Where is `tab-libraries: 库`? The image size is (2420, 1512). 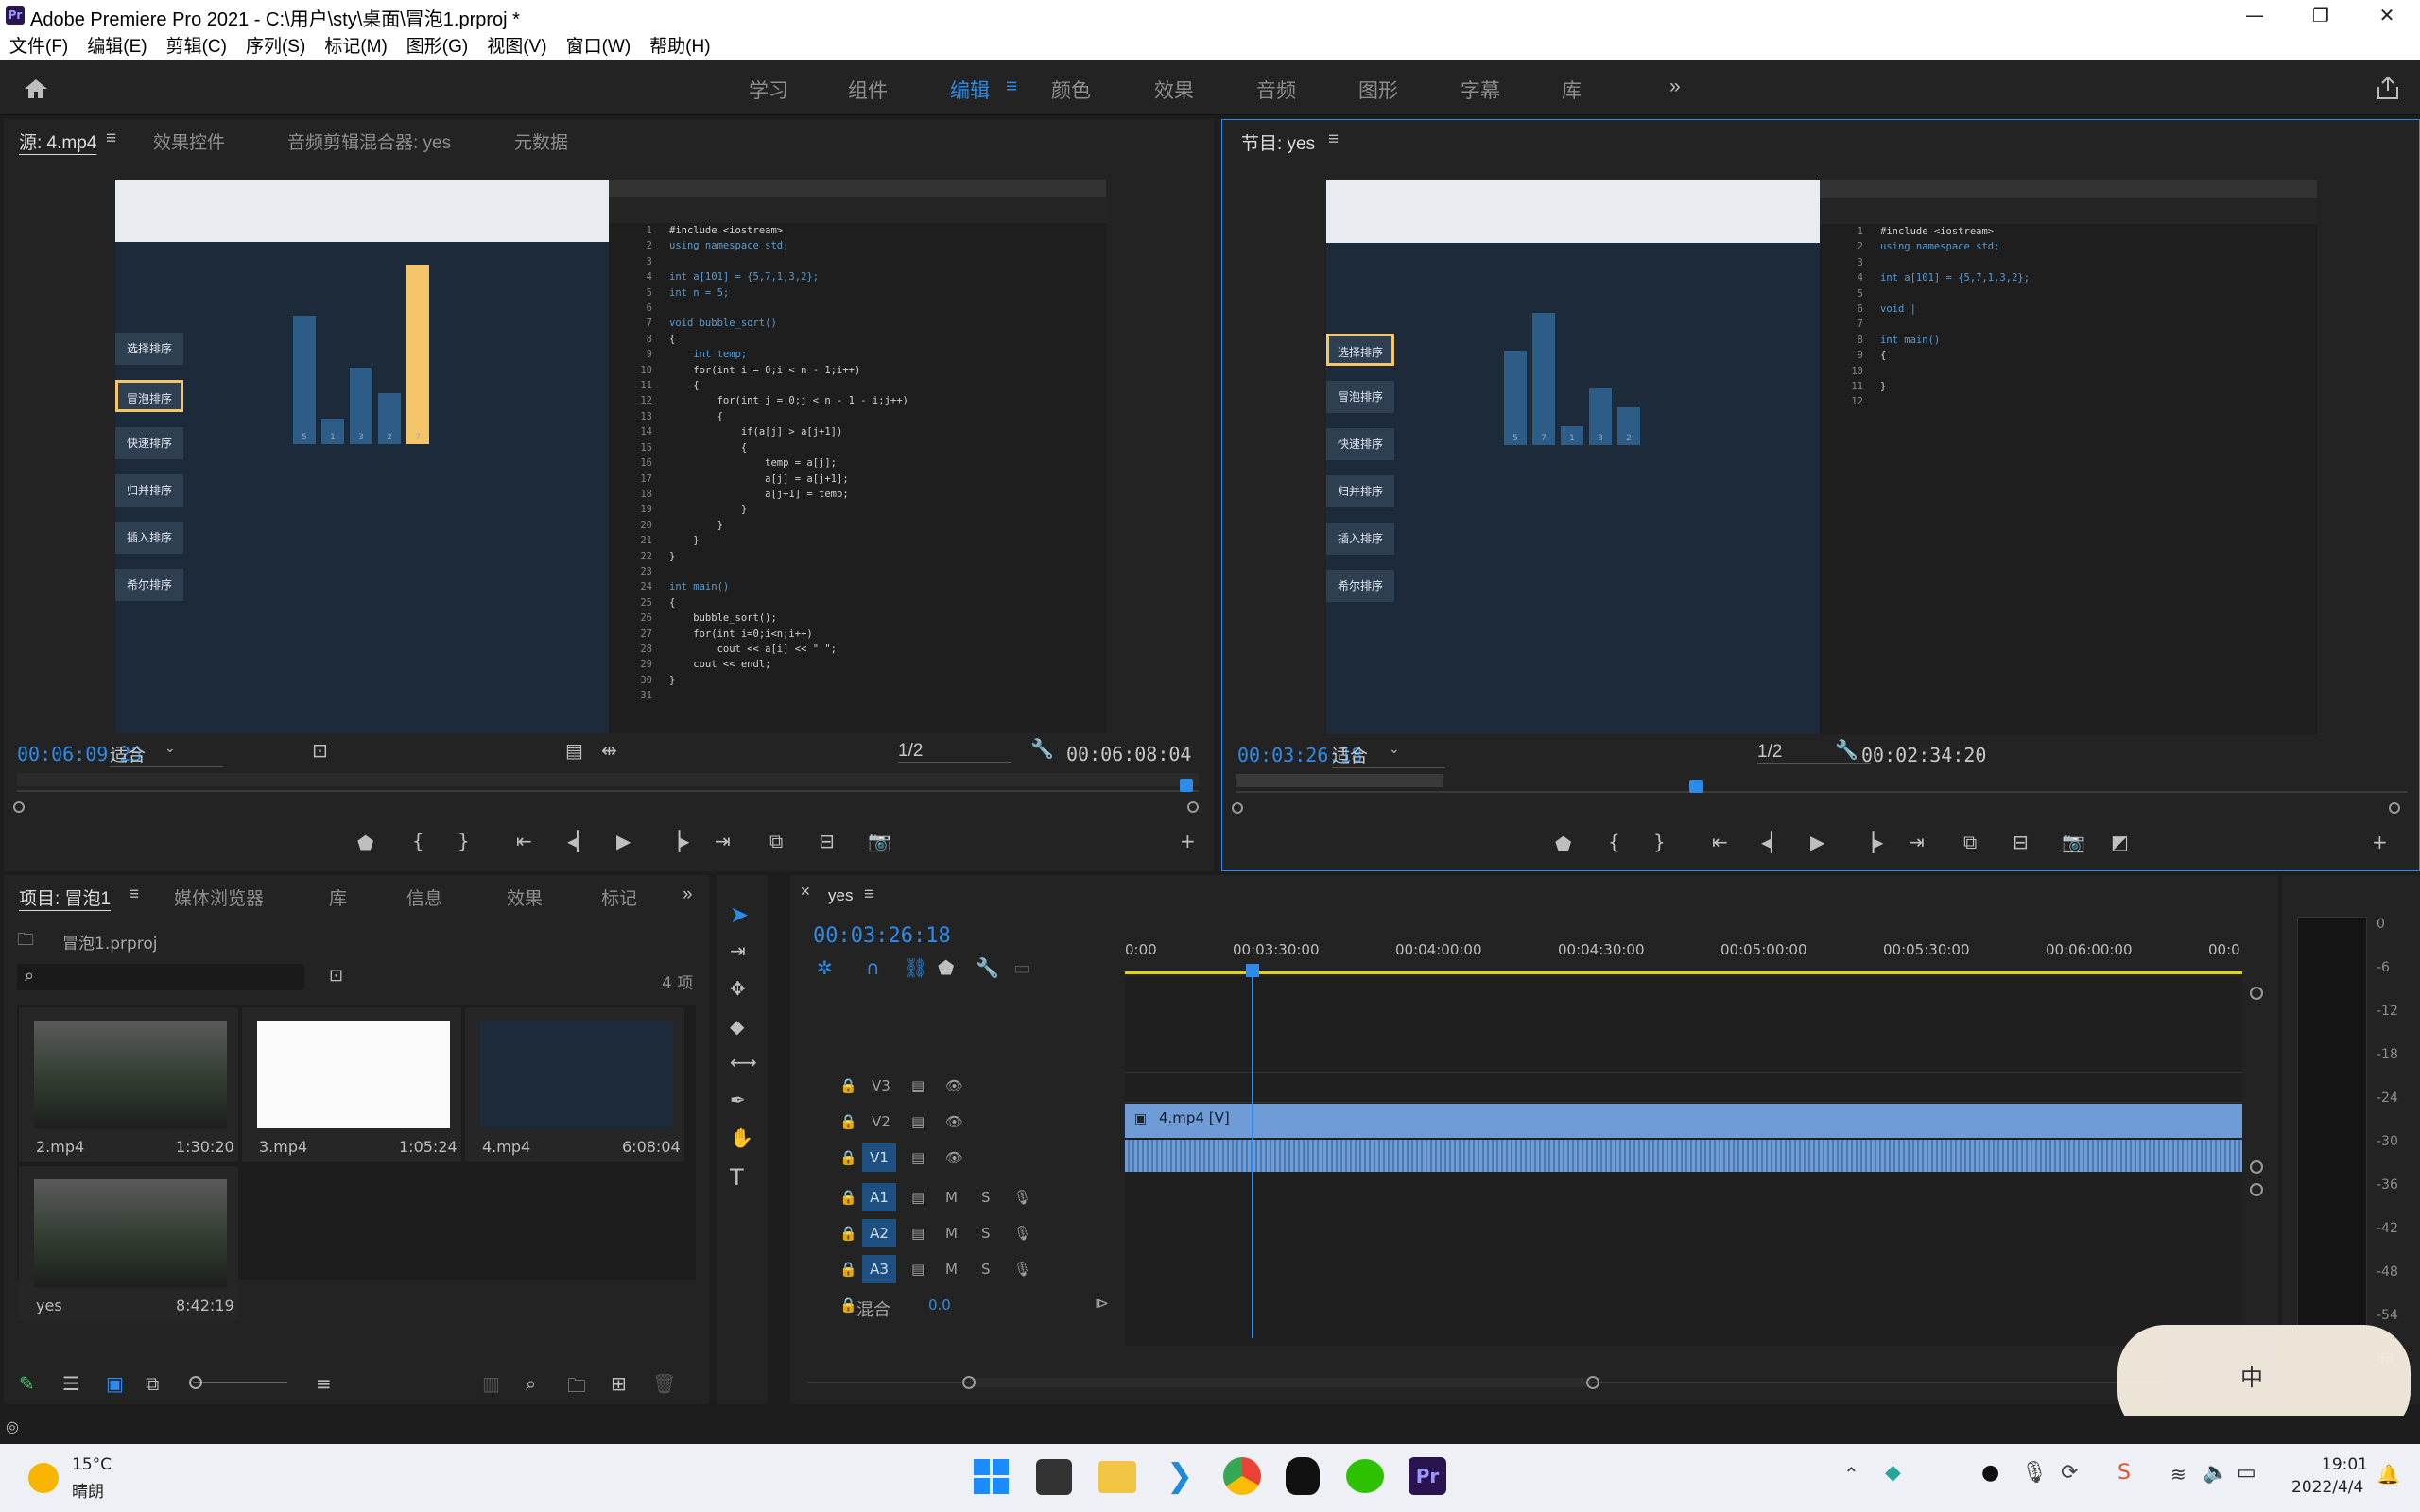 tab-libraries: 库 is located at coordinates (338, 897).